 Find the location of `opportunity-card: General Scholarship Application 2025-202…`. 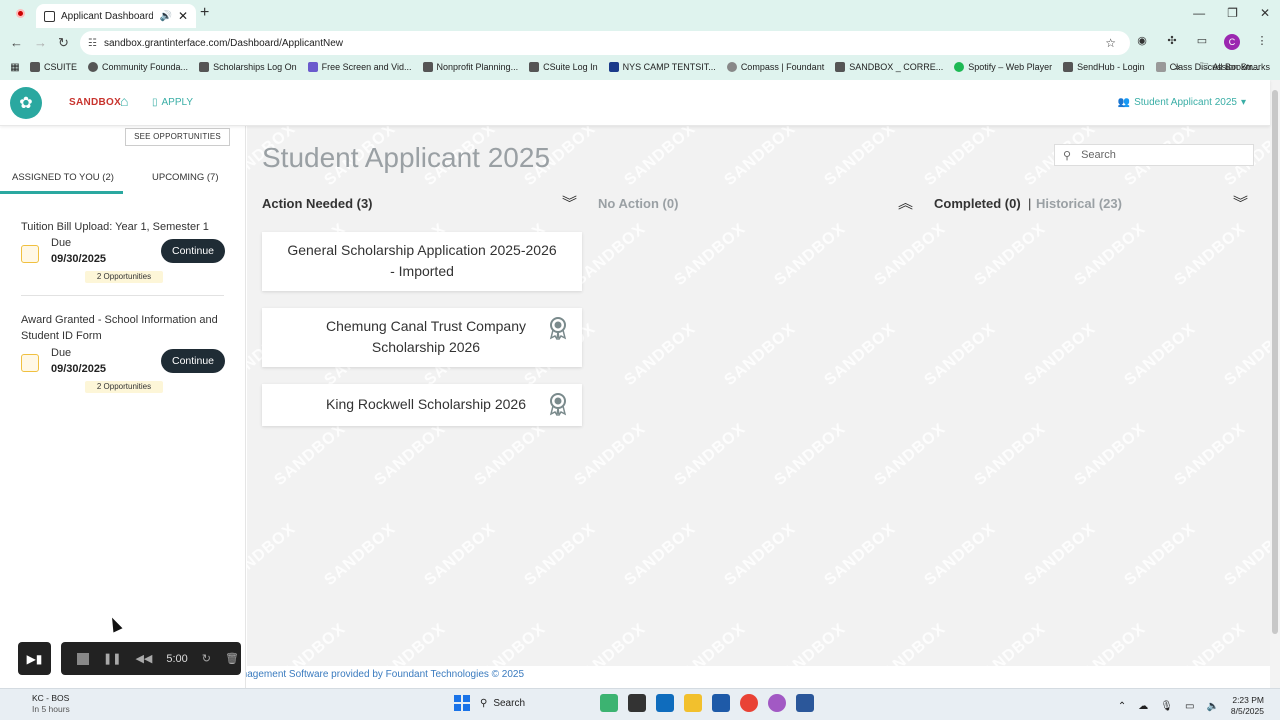

opportunity-card: General Scholarship Application 2025-202… is located at coordinates (422, 261).